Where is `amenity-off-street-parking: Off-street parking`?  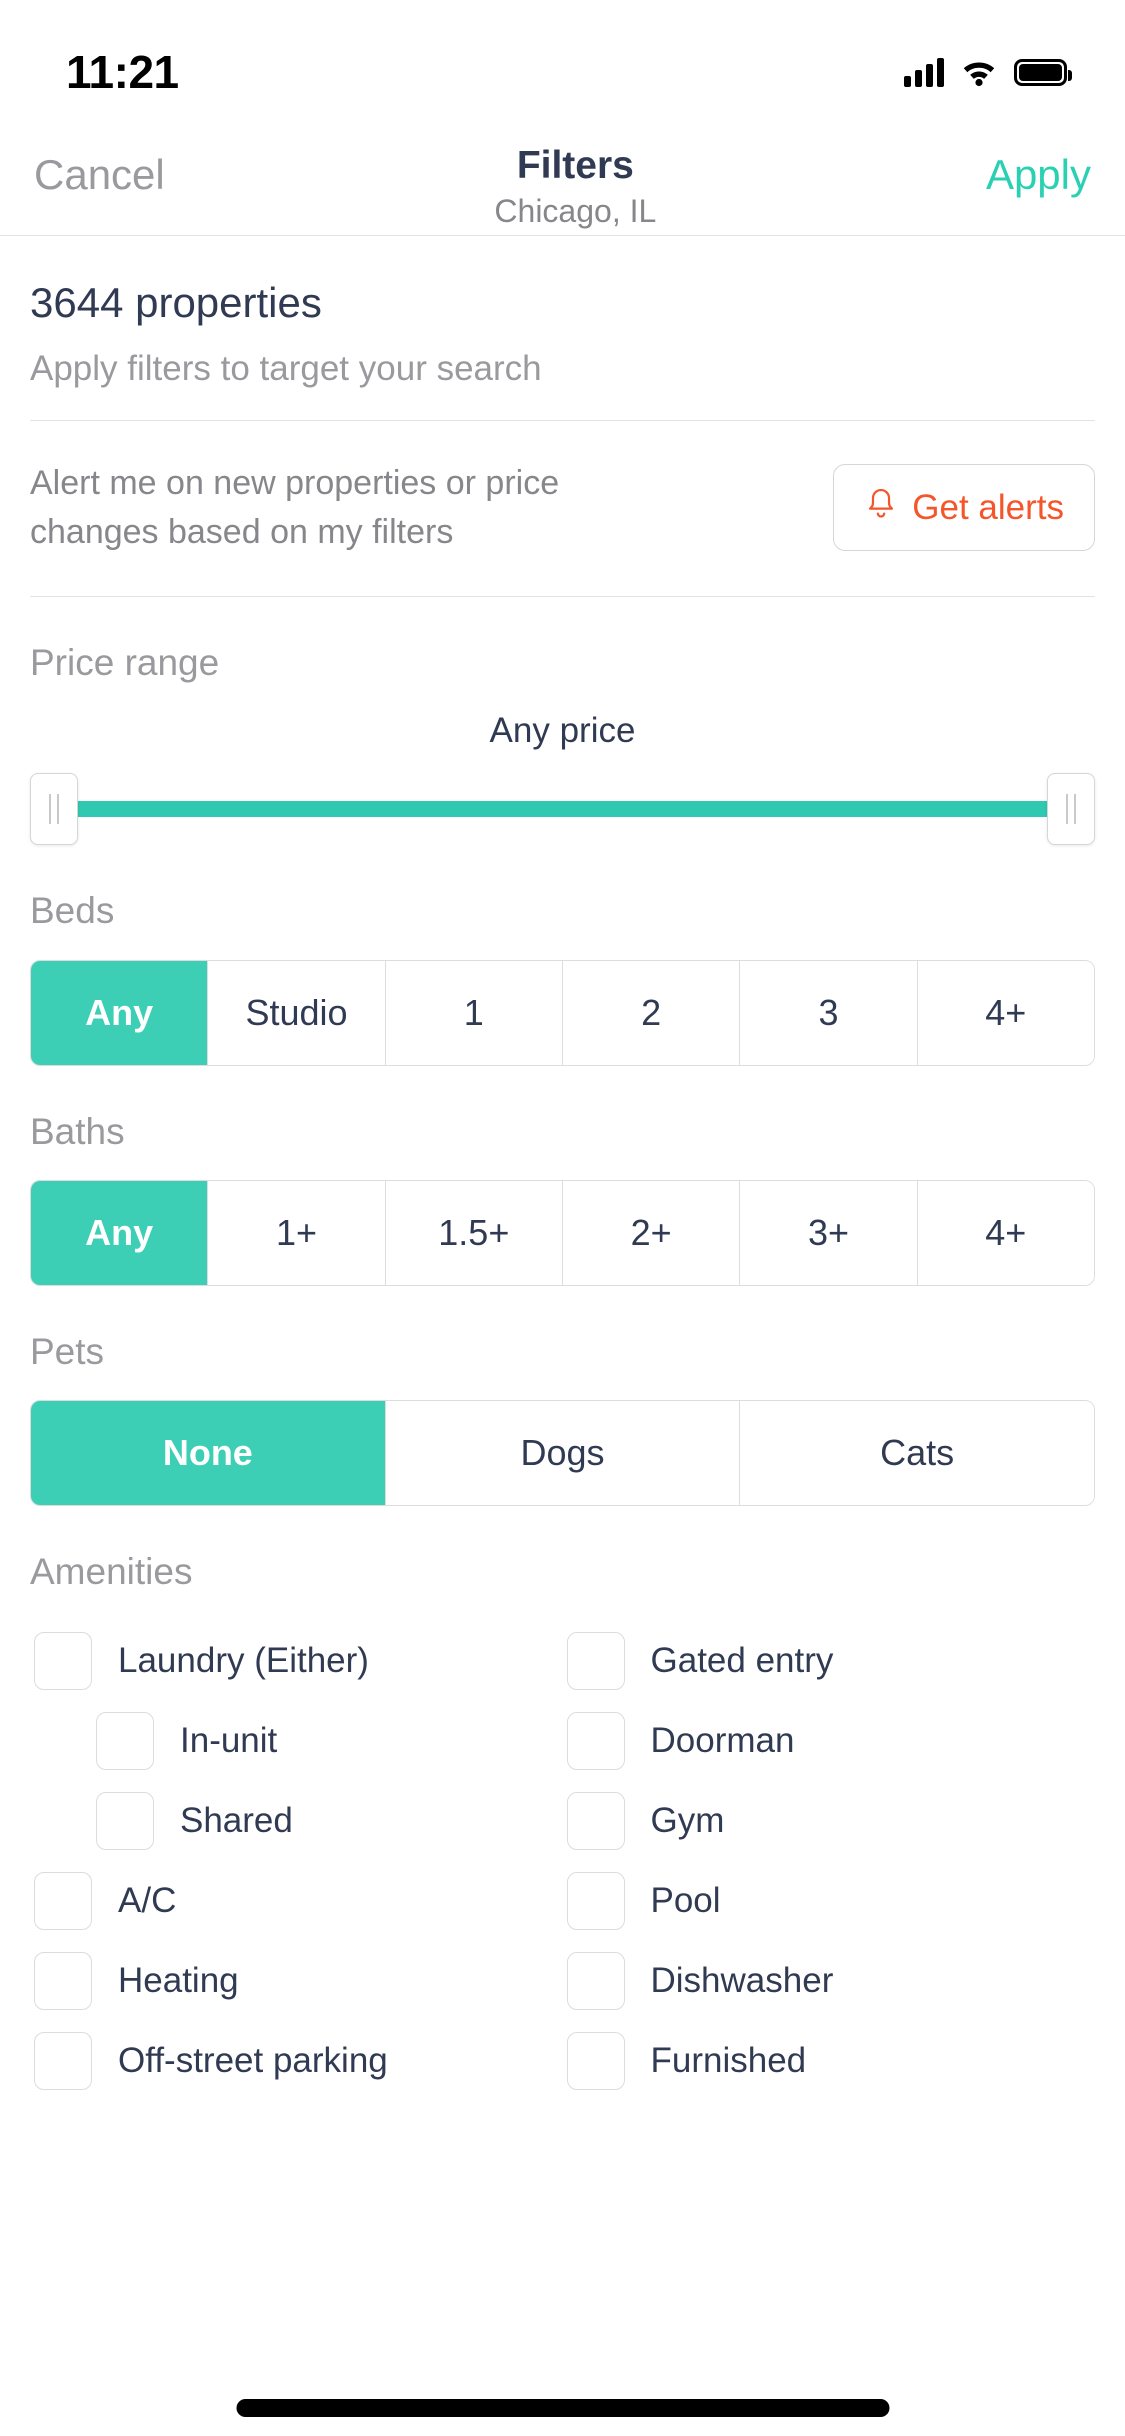
amenity-off-street-parking: Off-street parking is located at coordinates (296, 2061).